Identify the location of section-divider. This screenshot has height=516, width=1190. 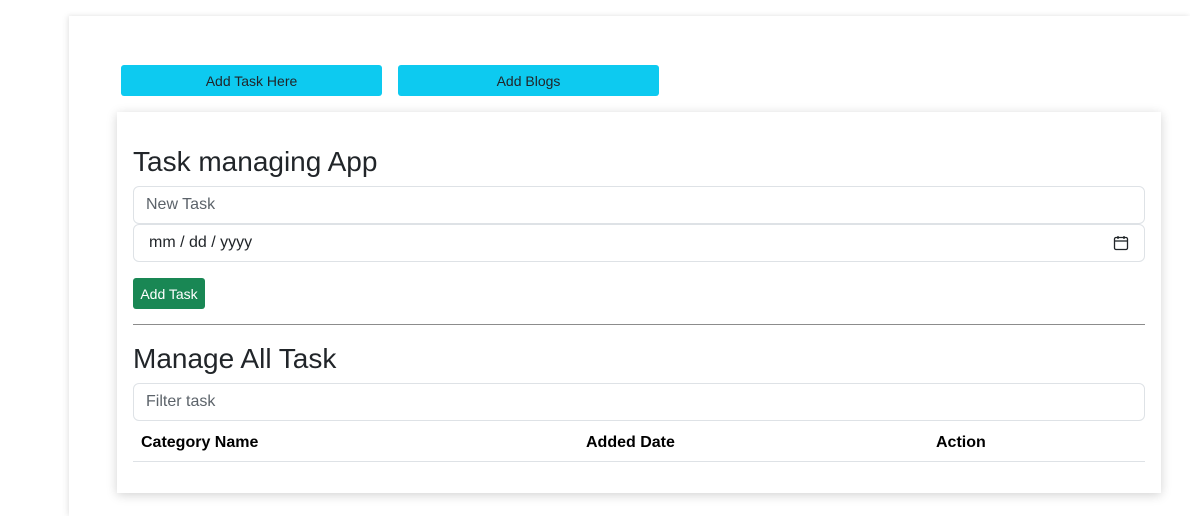
(639, 324).